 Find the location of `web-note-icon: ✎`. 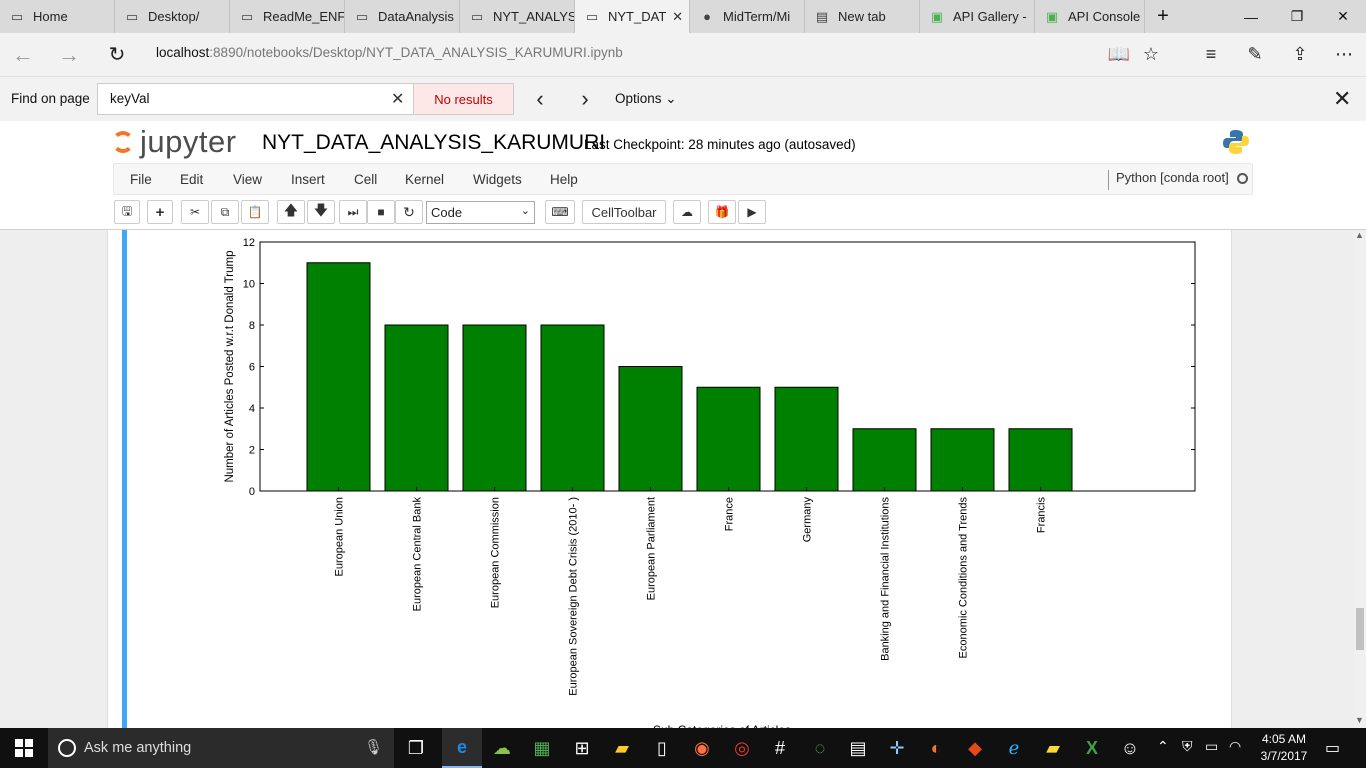

web-note-icon: ✎ is located at coordinates (1255, 54).